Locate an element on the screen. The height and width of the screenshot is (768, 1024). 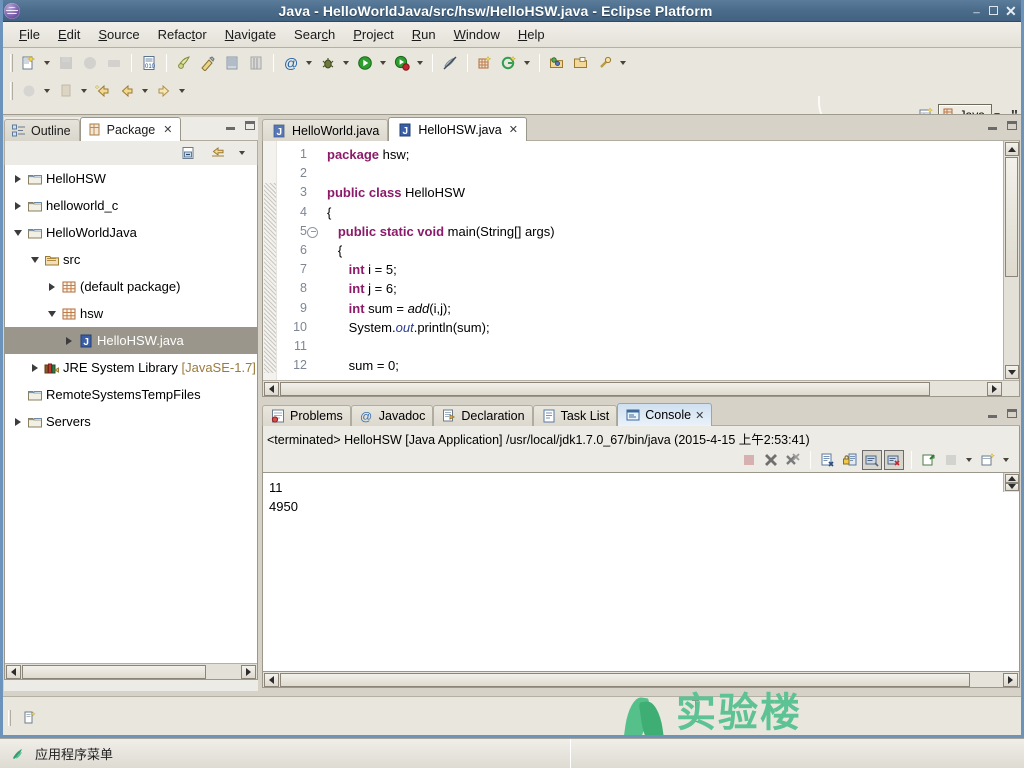
editor-horizontal-scrollbar is located at coordinates (641, 388).